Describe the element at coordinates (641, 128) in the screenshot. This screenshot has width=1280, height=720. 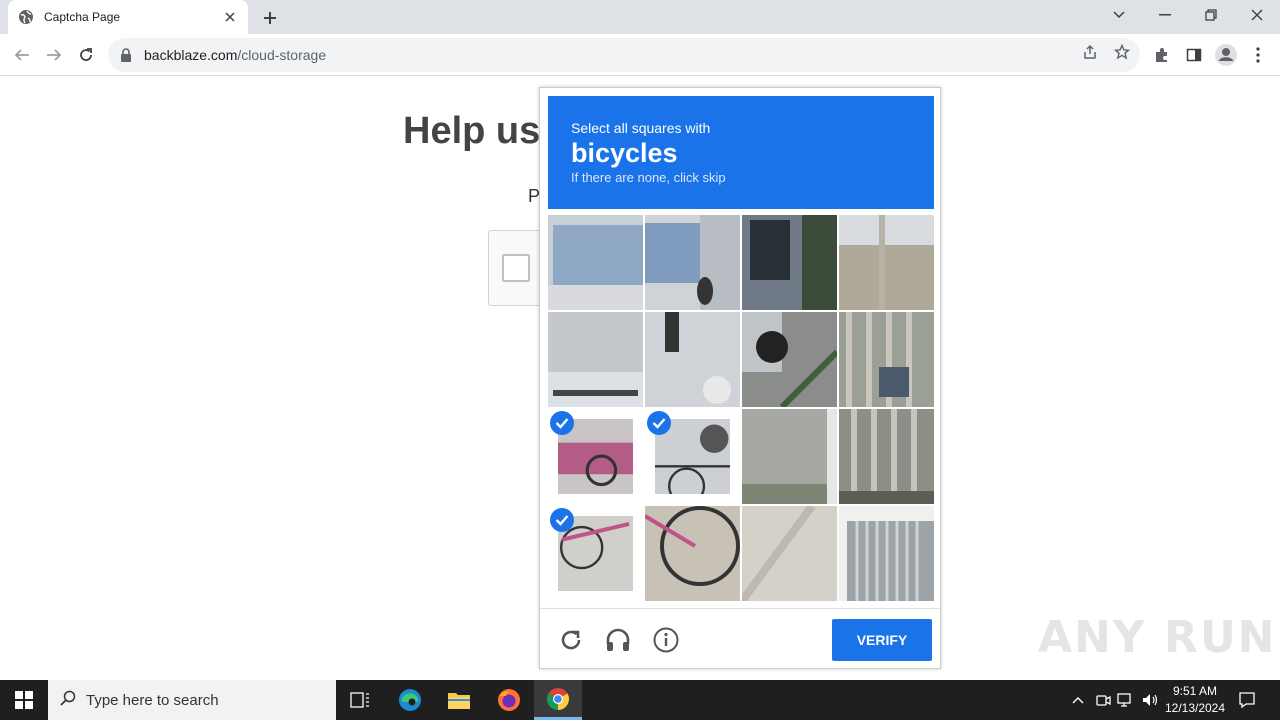
I see `captcha-instruction: Select all squares with` at that location.